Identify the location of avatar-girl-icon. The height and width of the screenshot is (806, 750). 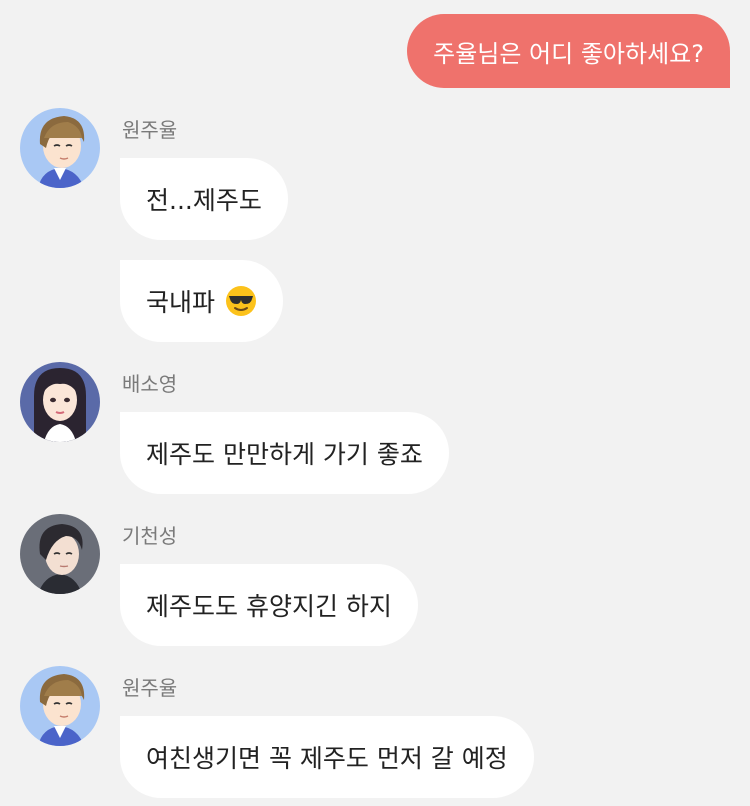
(60, 402).